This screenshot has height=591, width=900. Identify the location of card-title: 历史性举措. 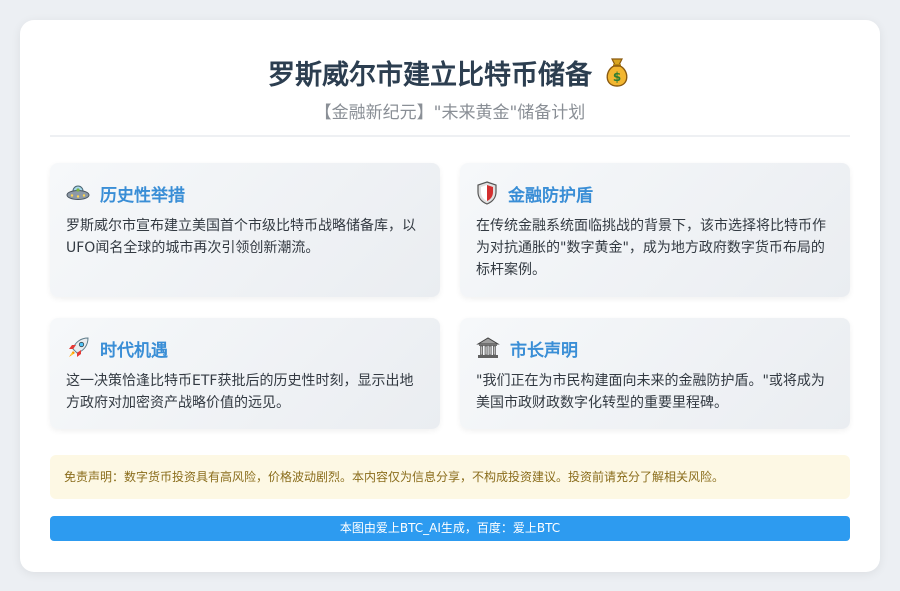
(142, 195).